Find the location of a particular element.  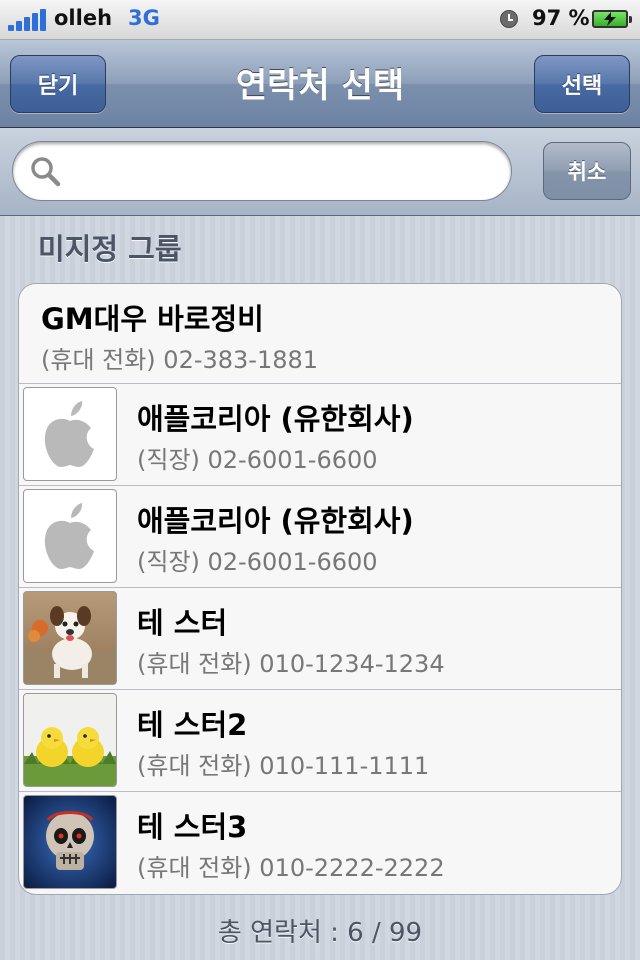

dog-photo-avatar is located at coordinates (70, 638).